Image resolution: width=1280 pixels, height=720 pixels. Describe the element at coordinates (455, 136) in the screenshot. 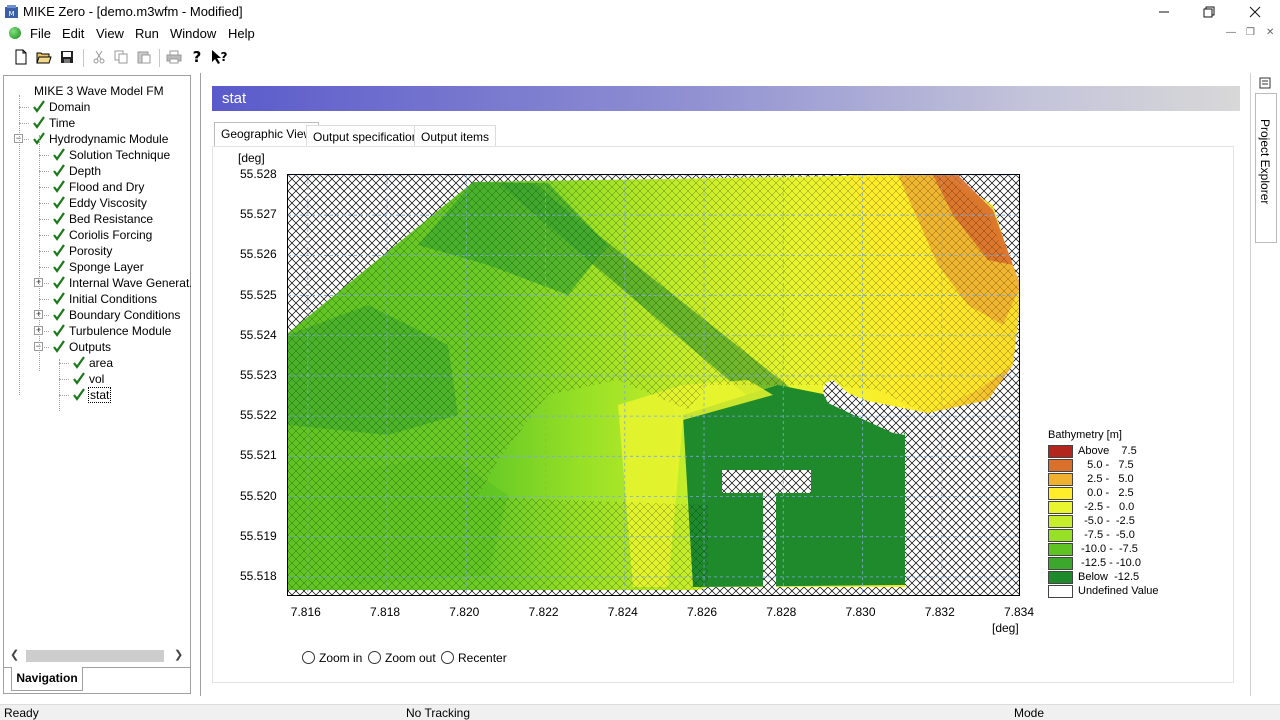

I see `tab-output-items: Output items` at that location.